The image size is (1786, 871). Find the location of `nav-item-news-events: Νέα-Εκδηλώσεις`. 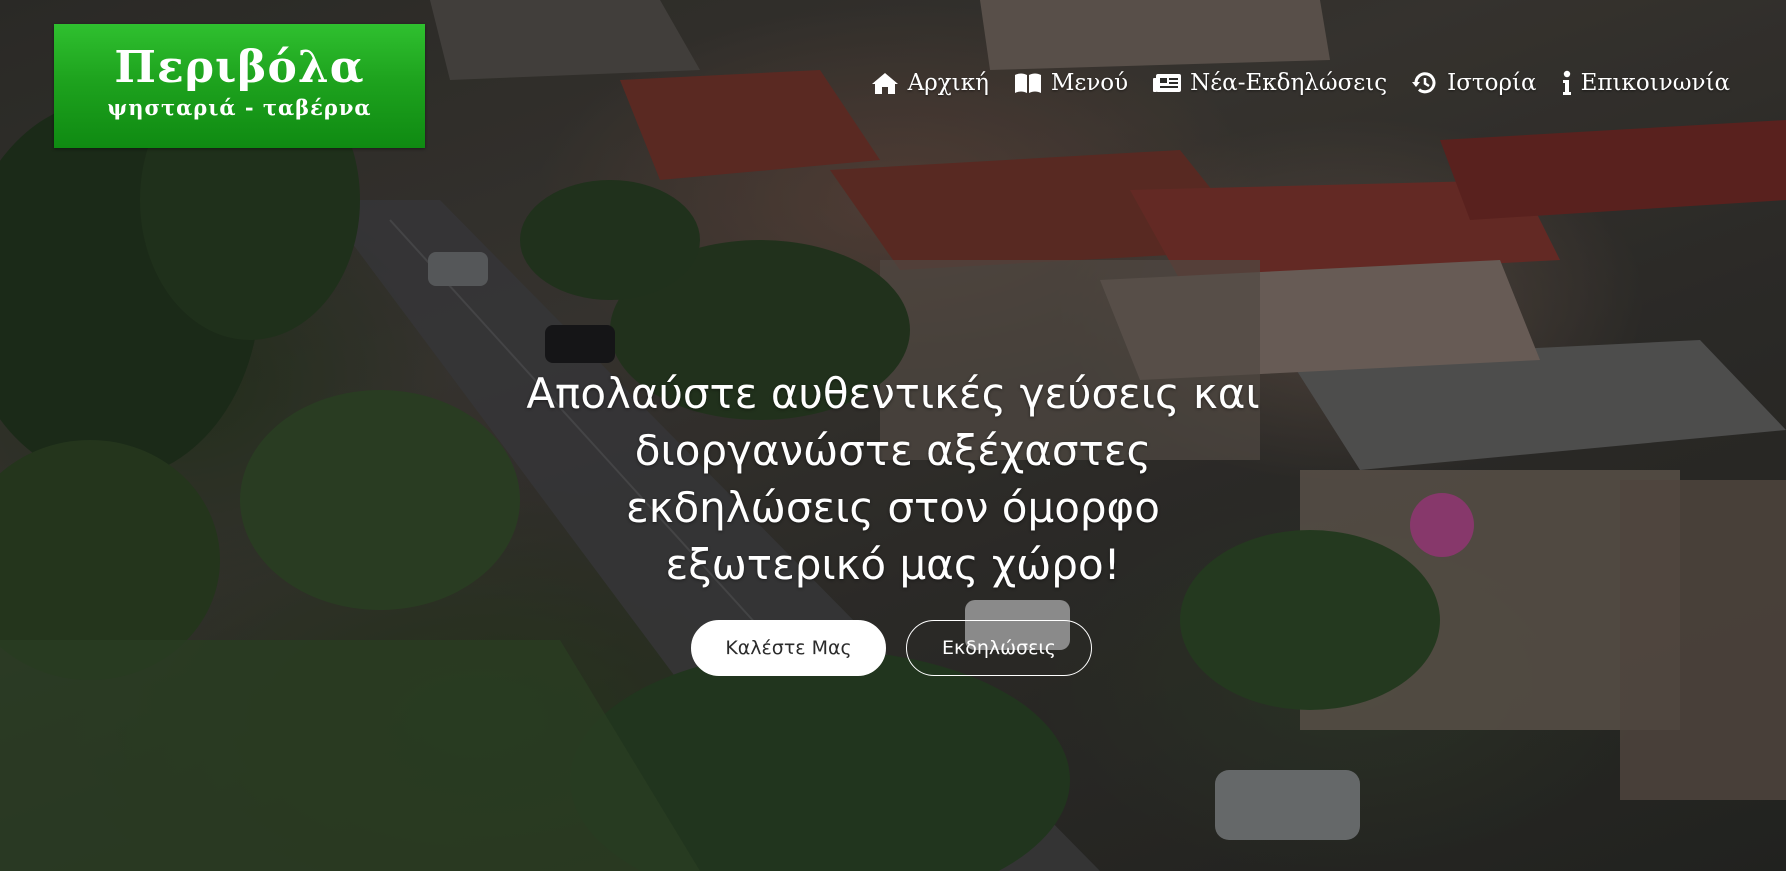

nav-item-news-events: Νέα-Εκδηλώσεις is located at coordinates (1269, 83).